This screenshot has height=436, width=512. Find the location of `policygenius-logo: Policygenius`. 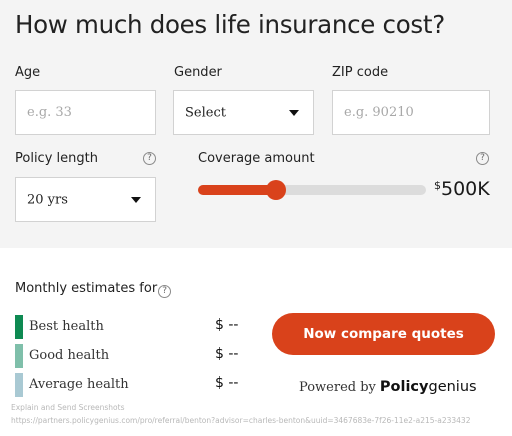

policygenius-logo: Policygenius is located at coordinates (428, 387).